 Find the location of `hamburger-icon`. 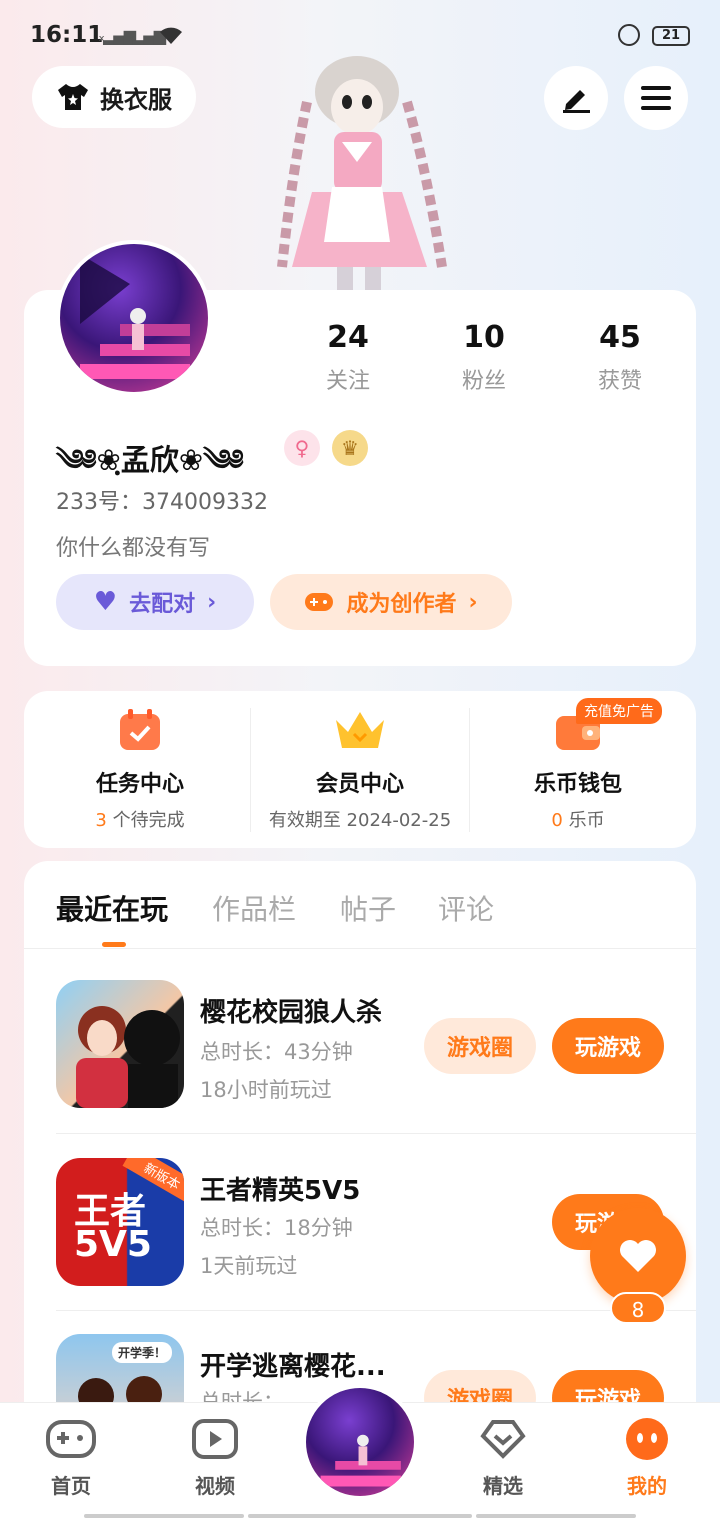

hamburger-icon is located at coordinates (656, 98).